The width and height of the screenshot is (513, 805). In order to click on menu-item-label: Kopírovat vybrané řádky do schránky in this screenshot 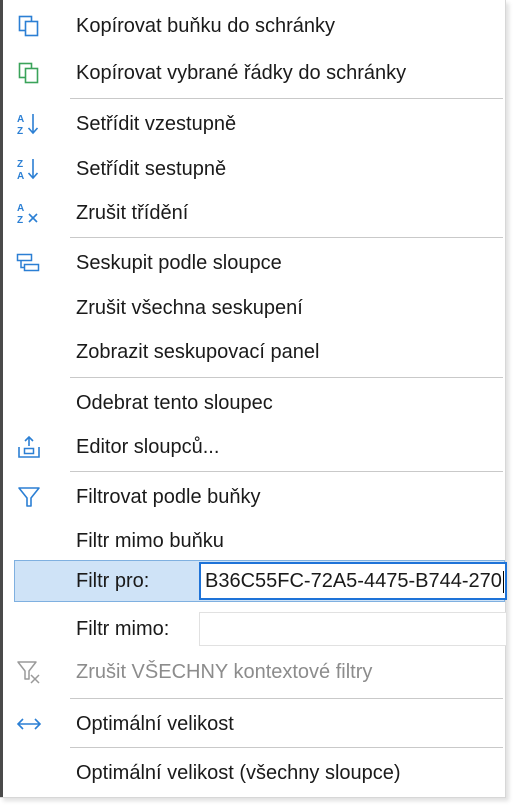, I will do `click(241, 73)`.